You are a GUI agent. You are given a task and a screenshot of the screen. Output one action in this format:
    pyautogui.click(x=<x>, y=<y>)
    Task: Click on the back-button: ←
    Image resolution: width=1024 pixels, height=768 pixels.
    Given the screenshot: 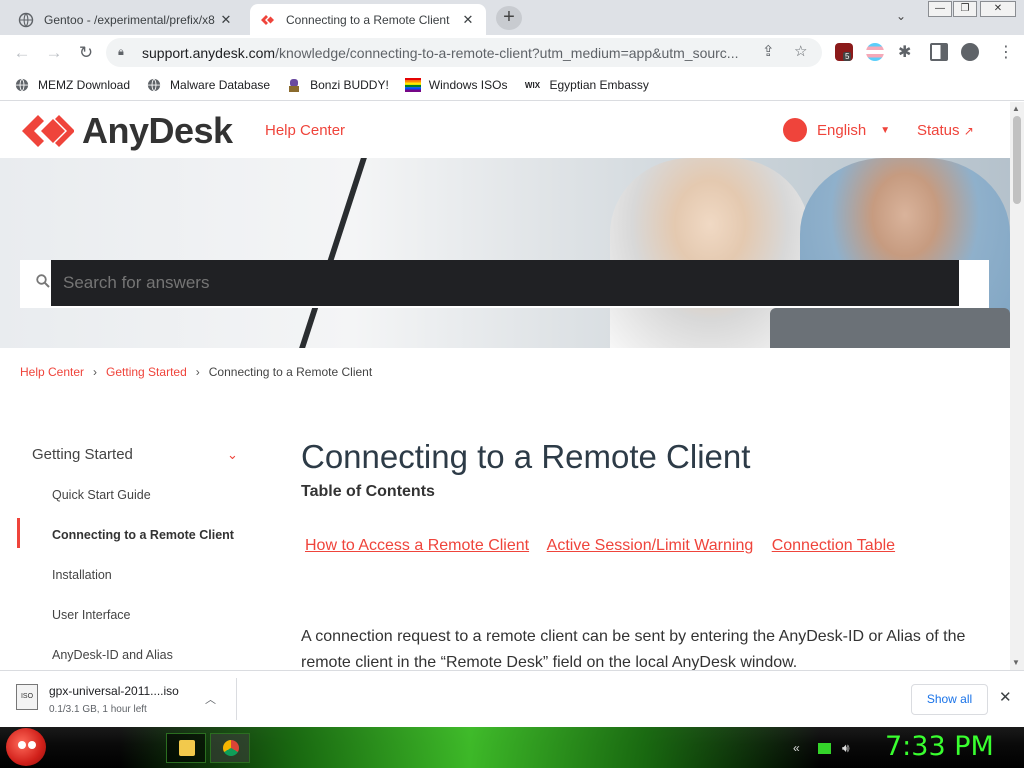 What is the action you would take?
    pyautogui.click(x=22, y=53)
    